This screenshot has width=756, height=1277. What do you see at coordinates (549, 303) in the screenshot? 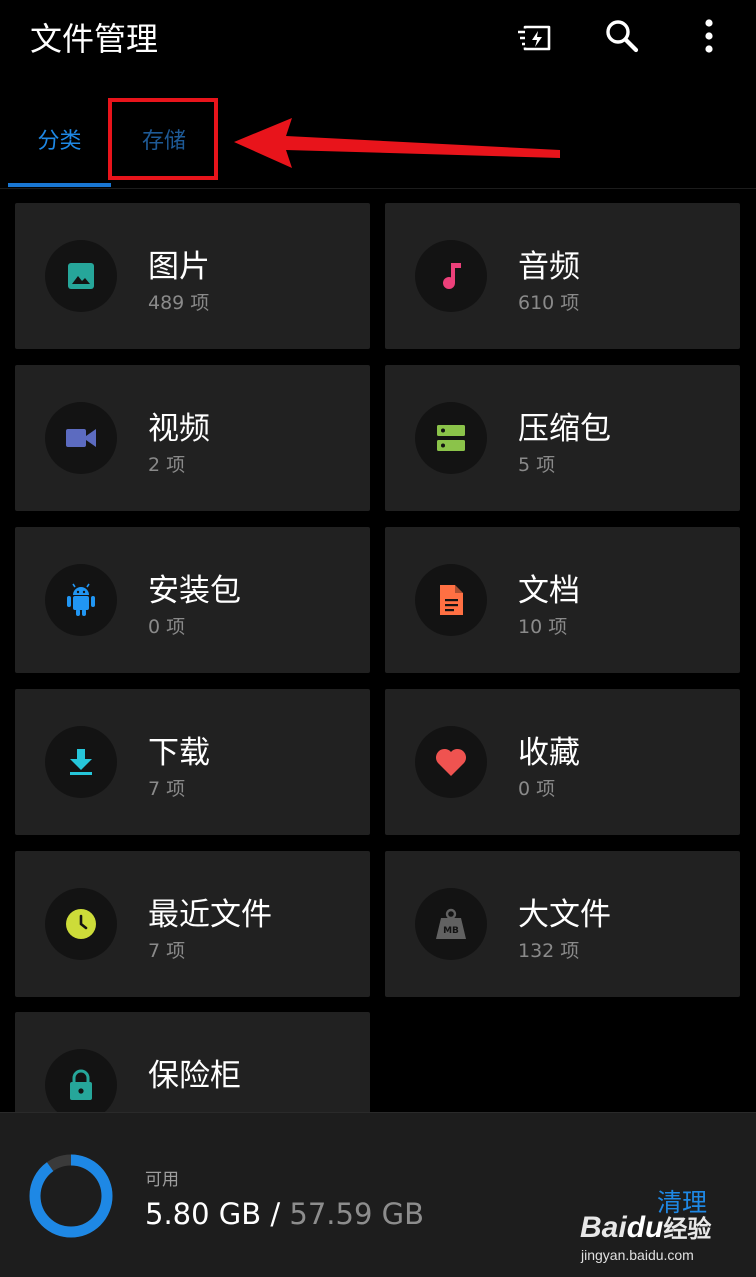
I see `category-count: 610 项` at bounding box center [549, 303].